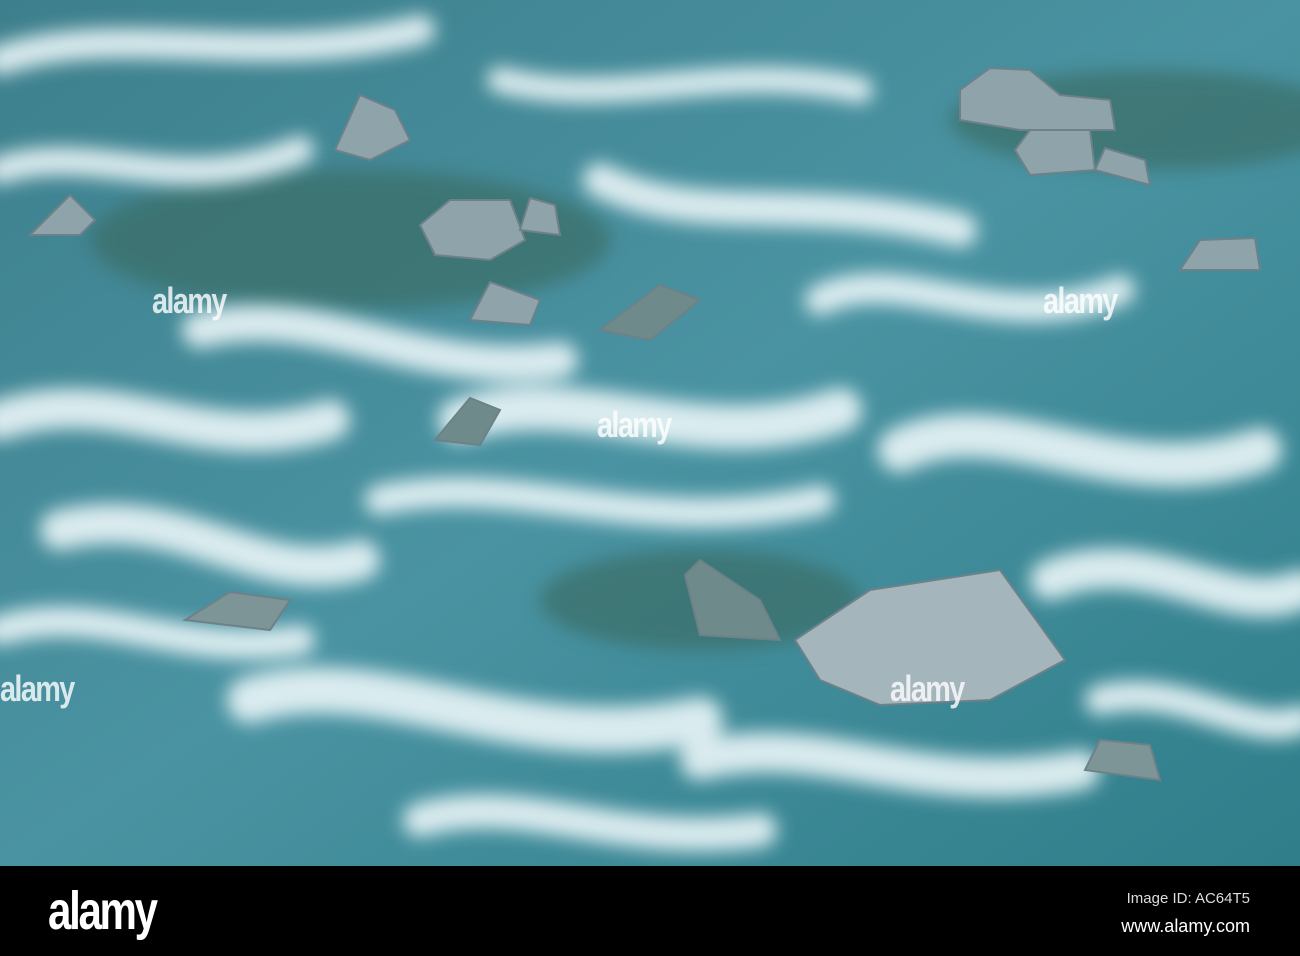 The height and width of the screenshot is (956, 1300). I want to click on image-id-label: Image ID: AC64T5, so click(1188, 898).